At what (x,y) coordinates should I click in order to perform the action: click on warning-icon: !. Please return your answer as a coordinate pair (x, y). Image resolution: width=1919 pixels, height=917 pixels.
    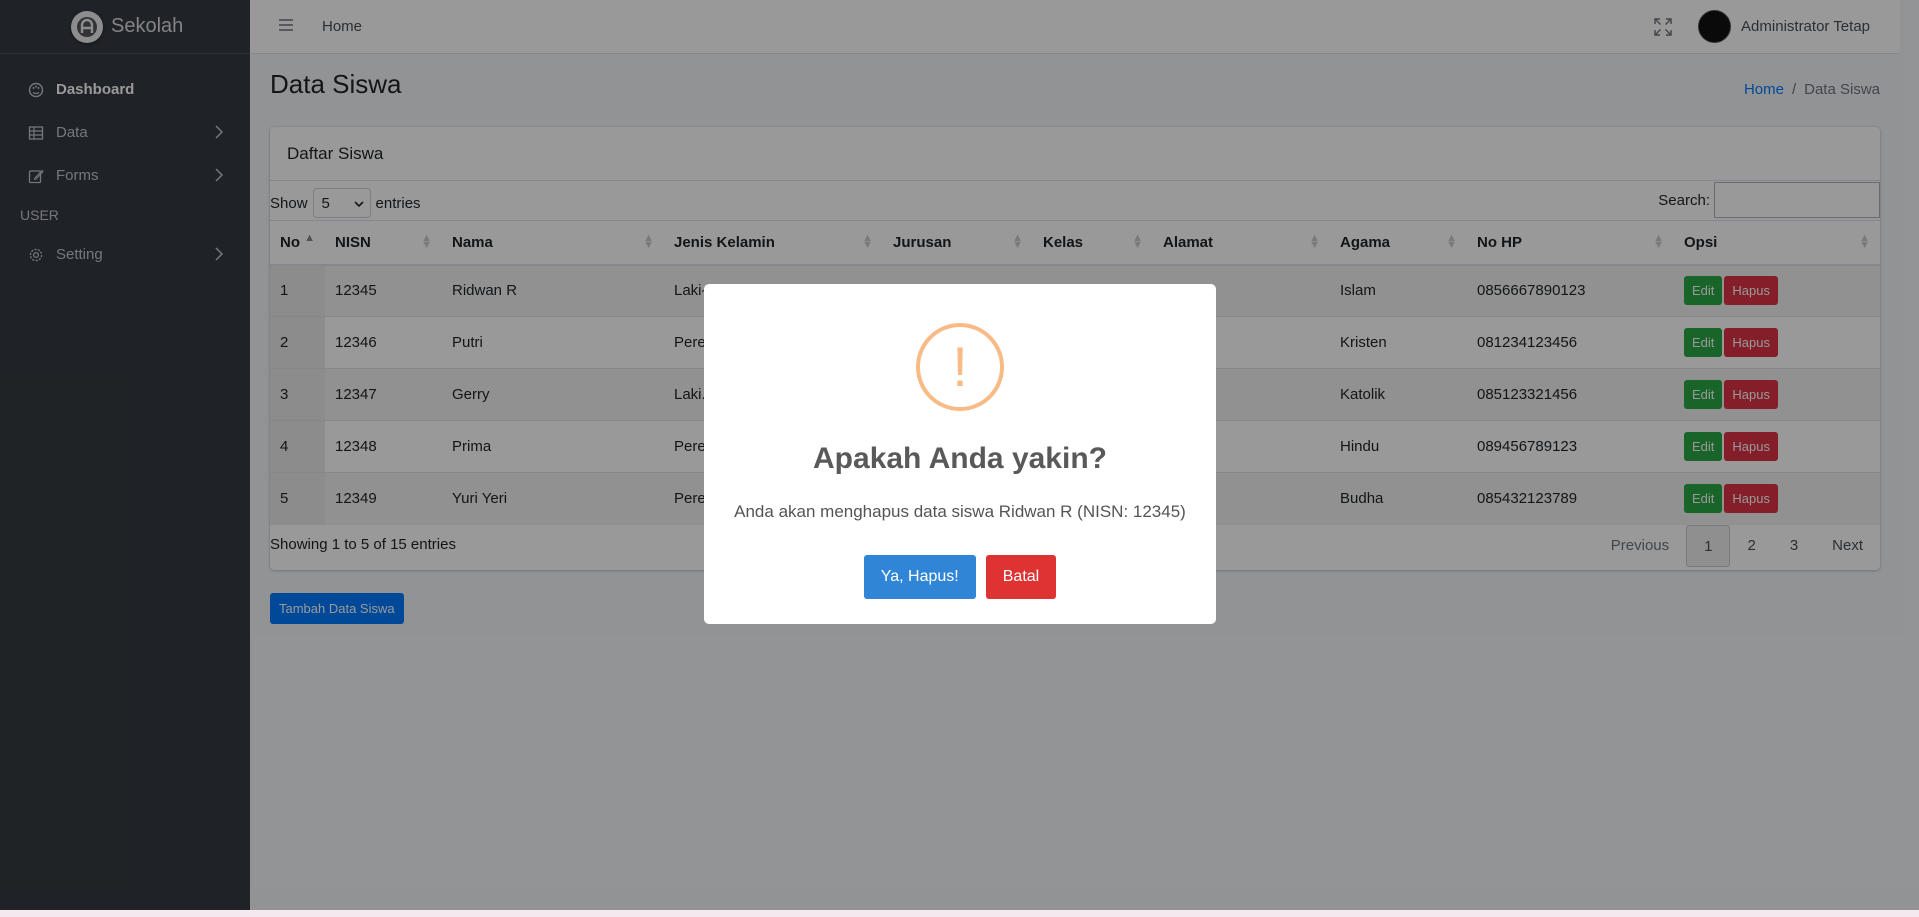
    Looking at the image, I should click on (960, 367).